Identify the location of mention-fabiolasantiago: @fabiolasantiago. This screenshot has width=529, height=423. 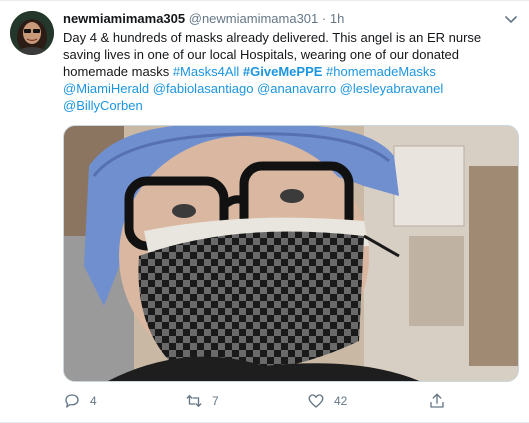
(203, 88).